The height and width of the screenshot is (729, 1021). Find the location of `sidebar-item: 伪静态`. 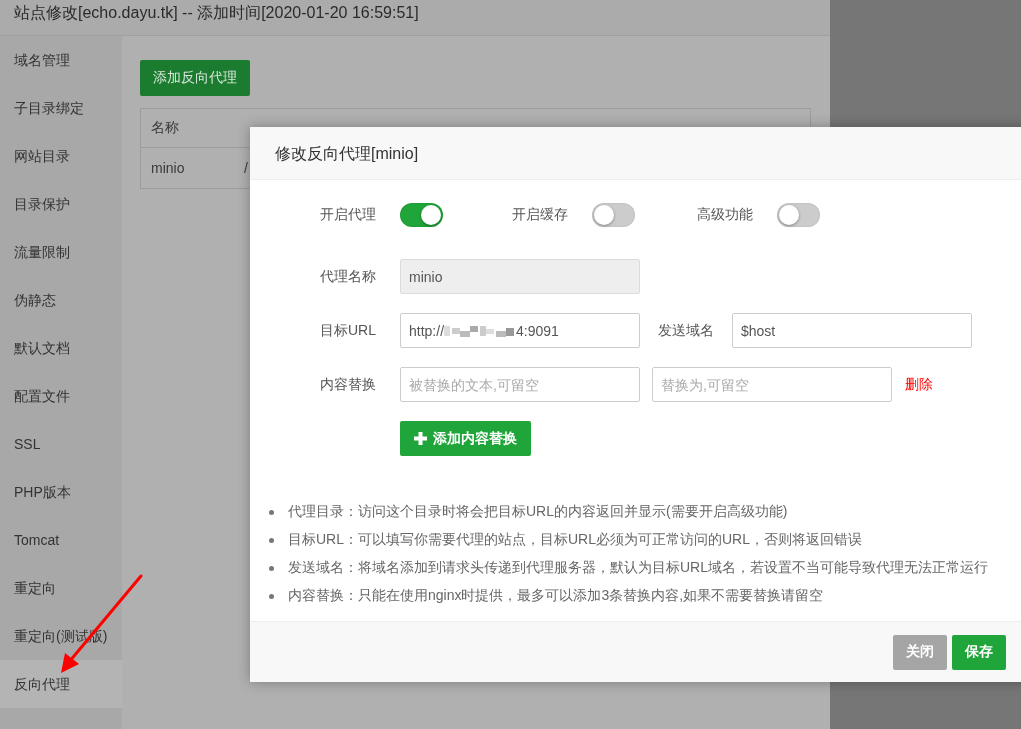

sidebar-item: 伪静态 is located at coordinates (61, 300).